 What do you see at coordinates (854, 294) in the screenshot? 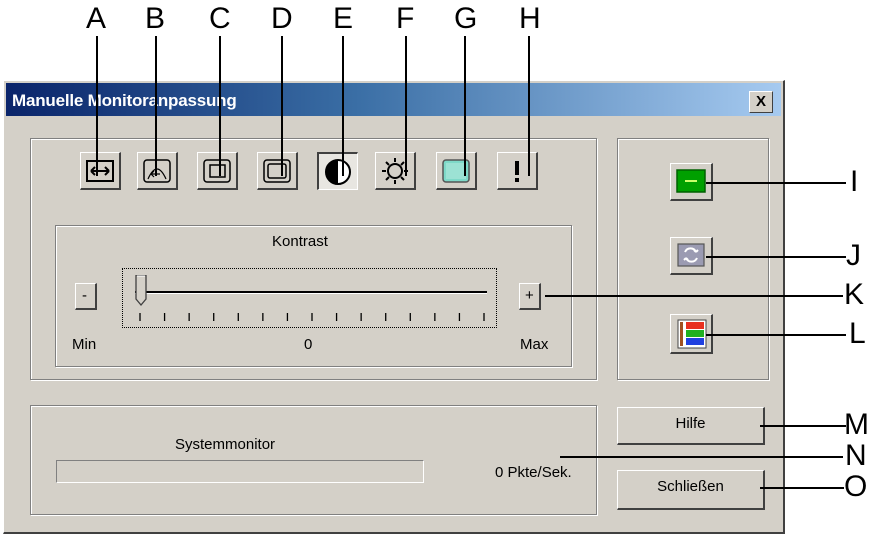
I see `callout-k: K` at bounding box center [854, 294].